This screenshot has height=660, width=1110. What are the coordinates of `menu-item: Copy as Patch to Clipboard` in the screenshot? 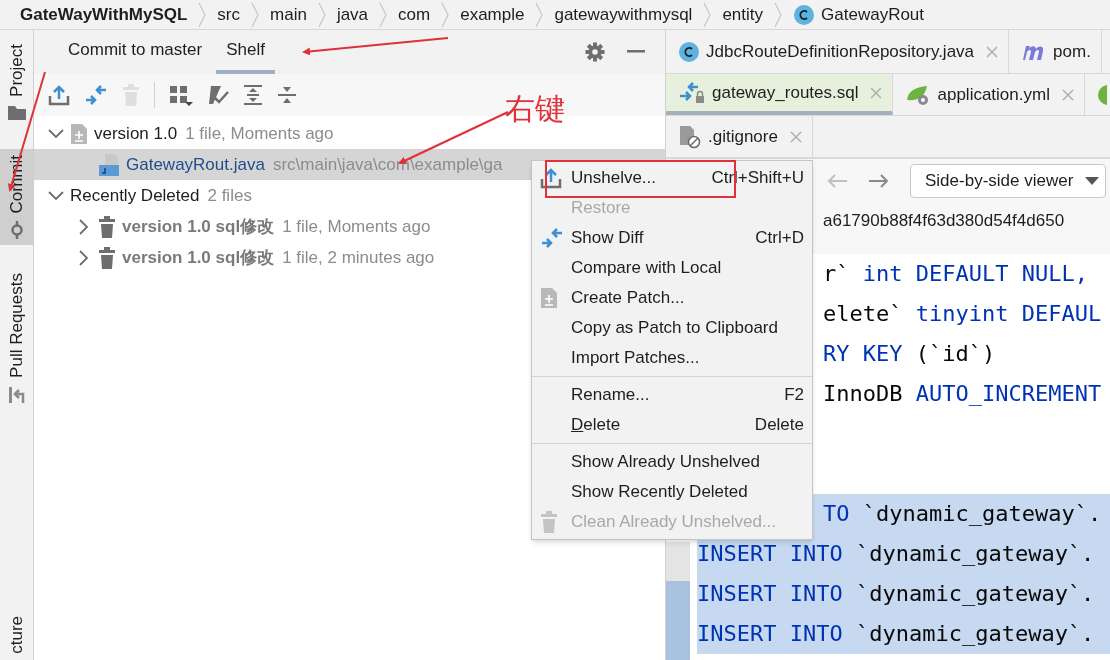 It's located at (672, 328).